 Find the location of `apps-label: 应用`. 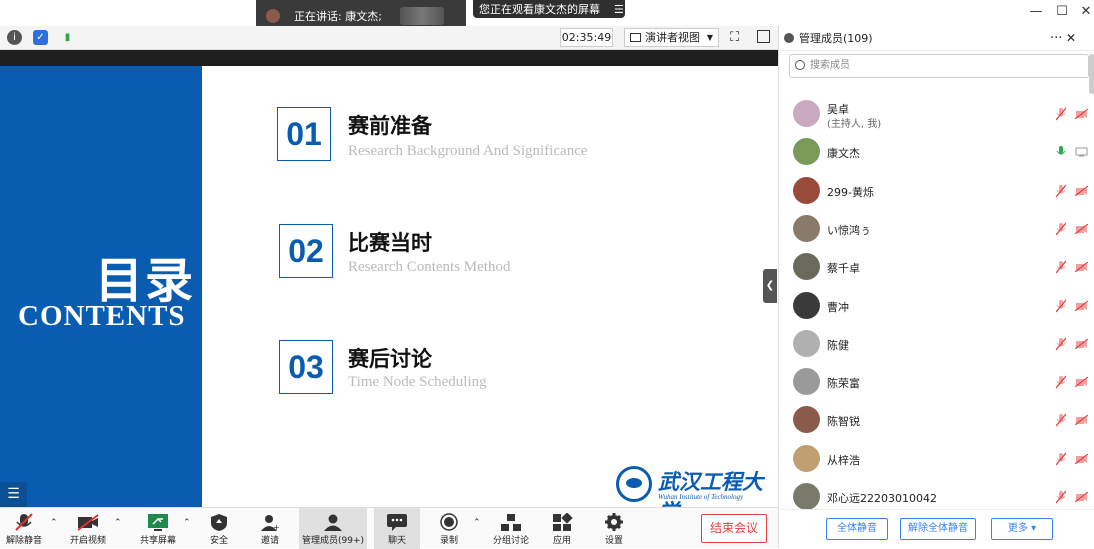

apps-label: 应用 is located at coordinates (561, 541).